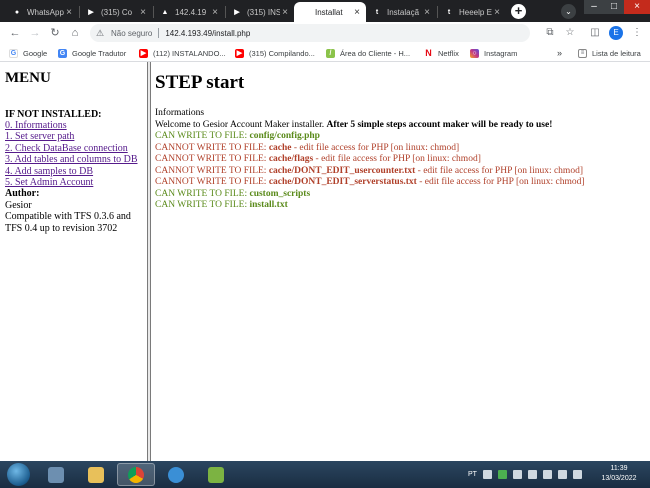  Describe the element at coordinates (330, 53) in the screenshot. I see `client-area-icon: /` at that location.